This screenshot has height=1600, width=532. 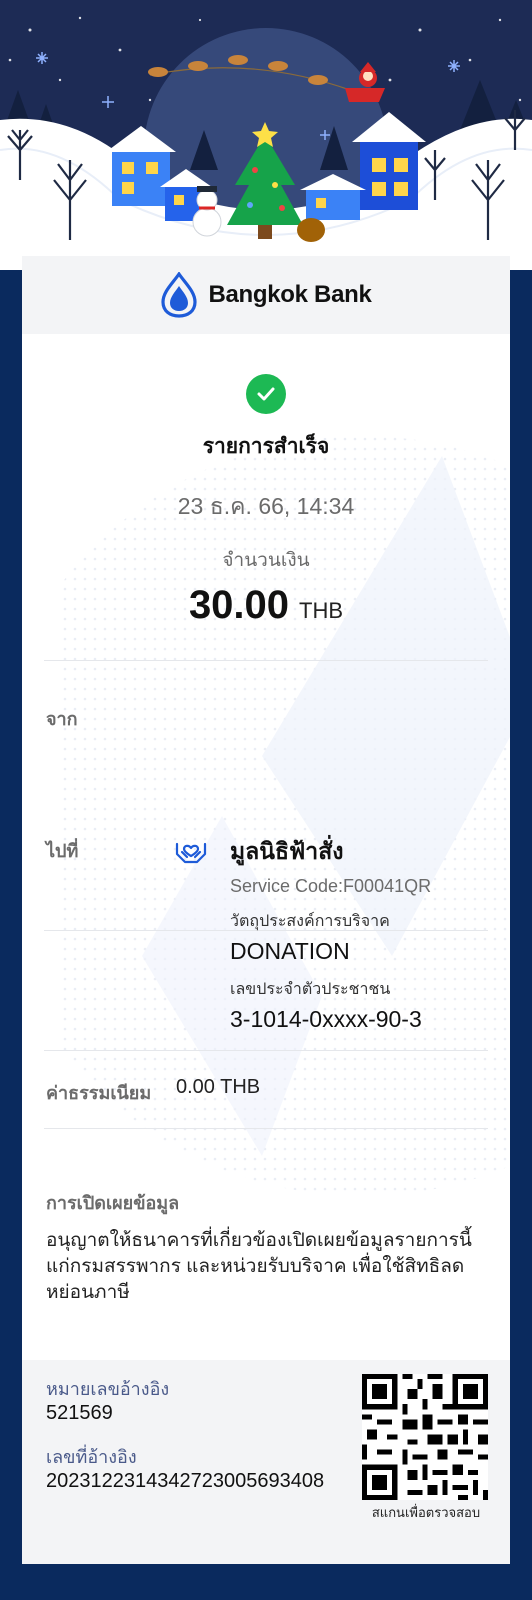 What do you see at coordinates (239, 605) in the screenshot?
I see `amount-value: 30.00` at bounding box center [239, 605].